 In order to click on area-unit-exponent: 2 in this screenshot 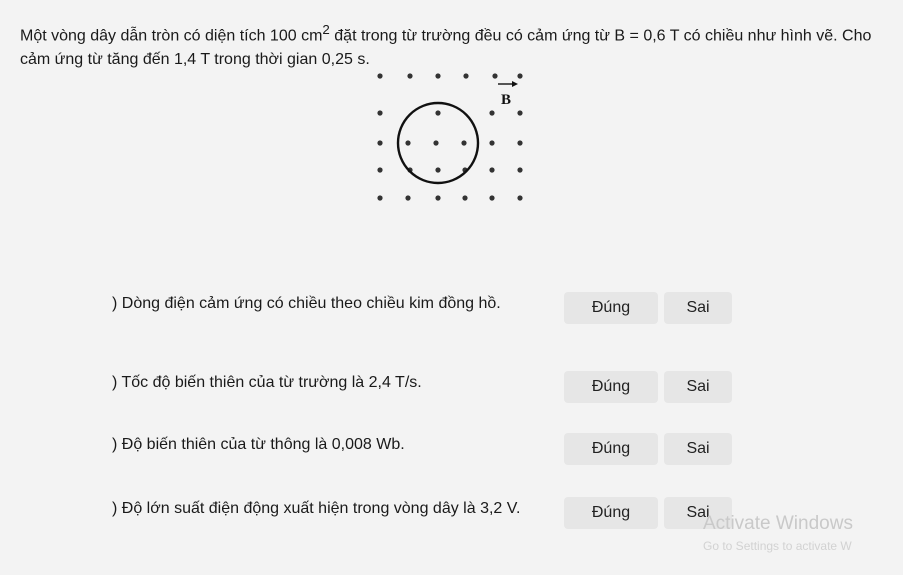, I will do `click(326, 29)`.